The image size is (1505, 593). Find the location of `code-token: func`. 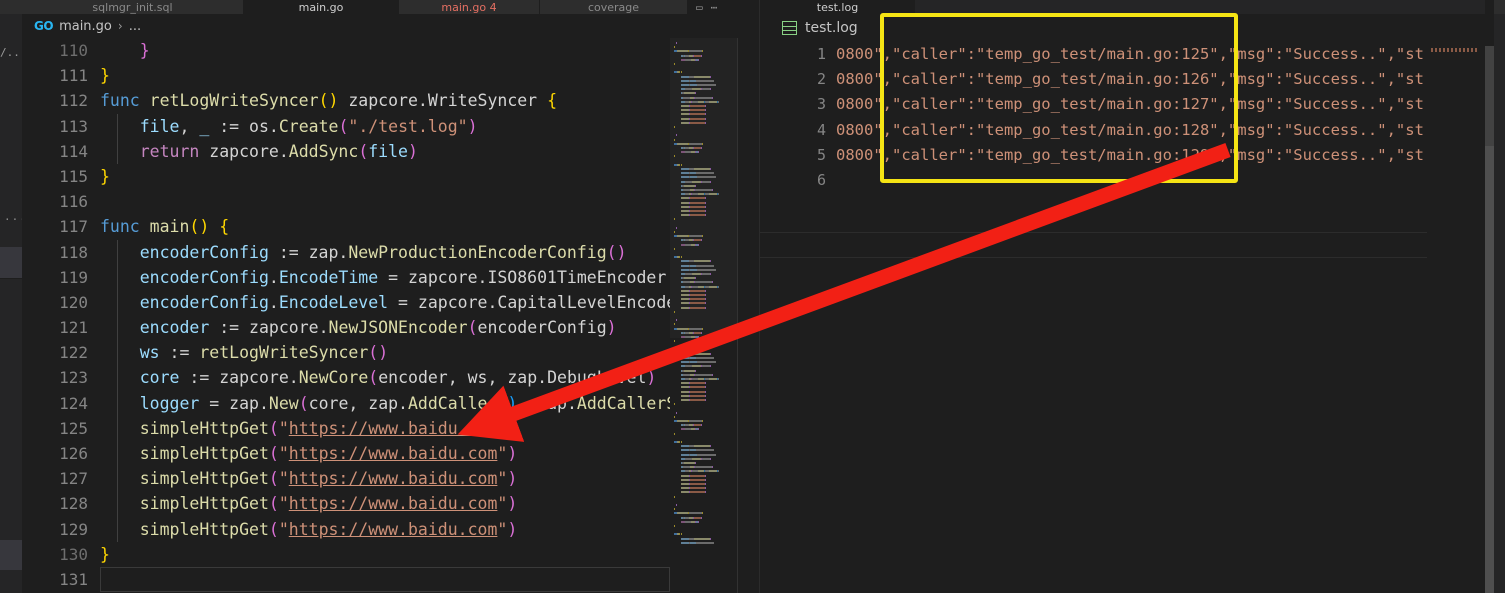

code-token: func is located at coordinates (125, 101).